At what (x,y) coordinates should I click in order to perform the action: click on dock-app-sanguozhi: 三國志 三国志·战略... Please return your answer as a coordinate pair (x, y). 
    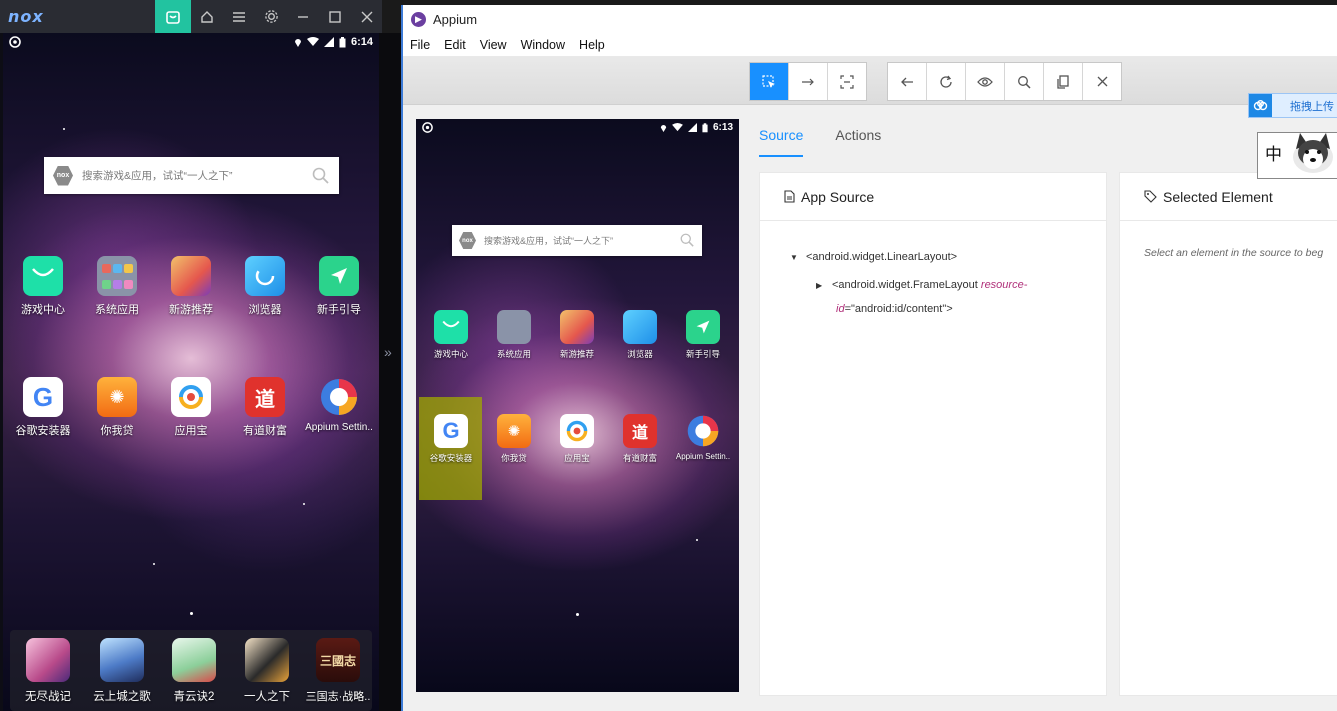
    Looking at the image, I should click on (338, 671).